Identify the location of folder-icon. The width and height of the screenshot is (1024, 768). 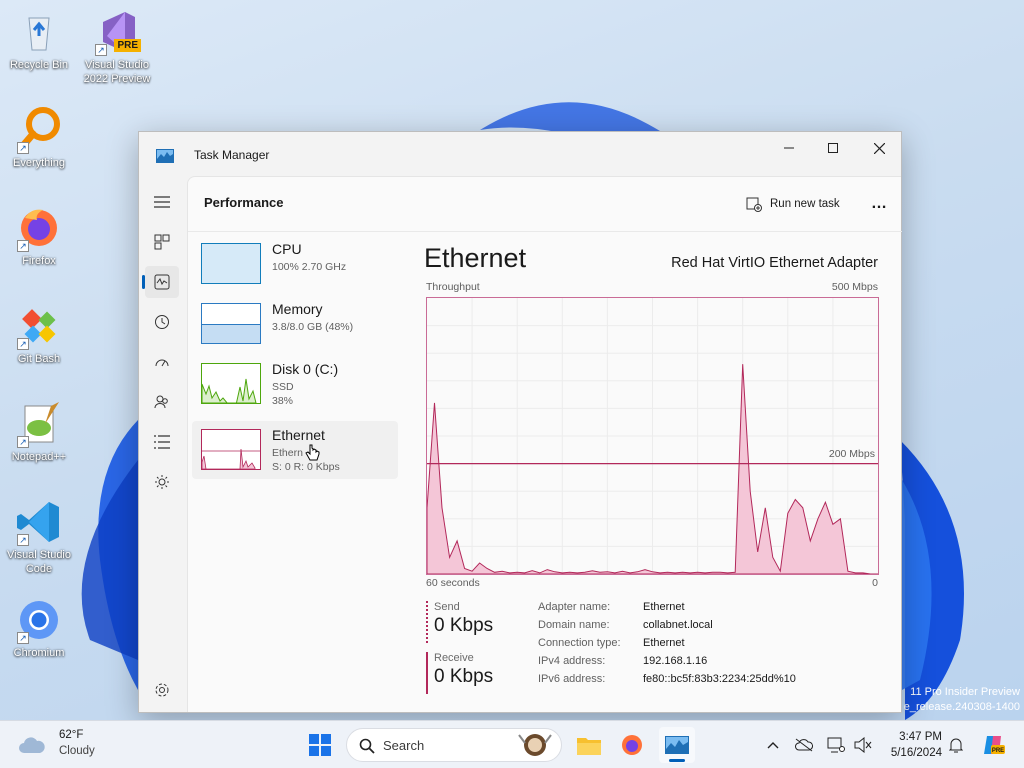
(589, 746).